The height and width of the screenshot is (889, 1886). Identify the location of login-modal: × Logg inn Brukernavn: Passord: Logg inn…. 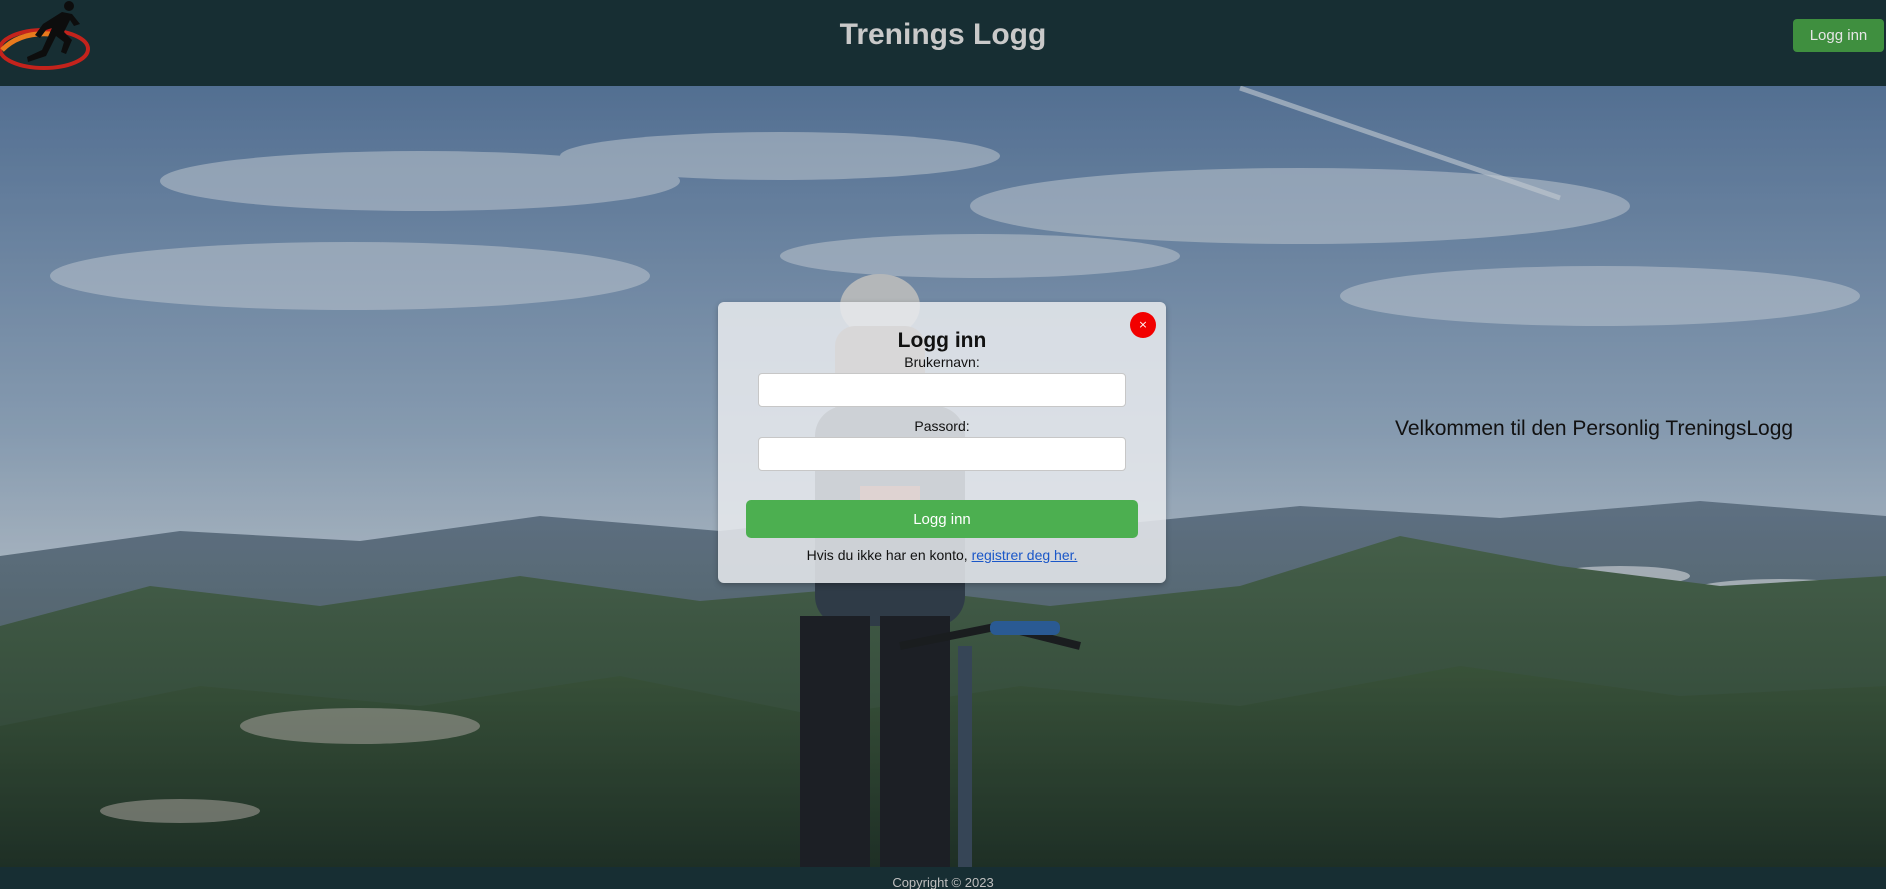
(942, 442).